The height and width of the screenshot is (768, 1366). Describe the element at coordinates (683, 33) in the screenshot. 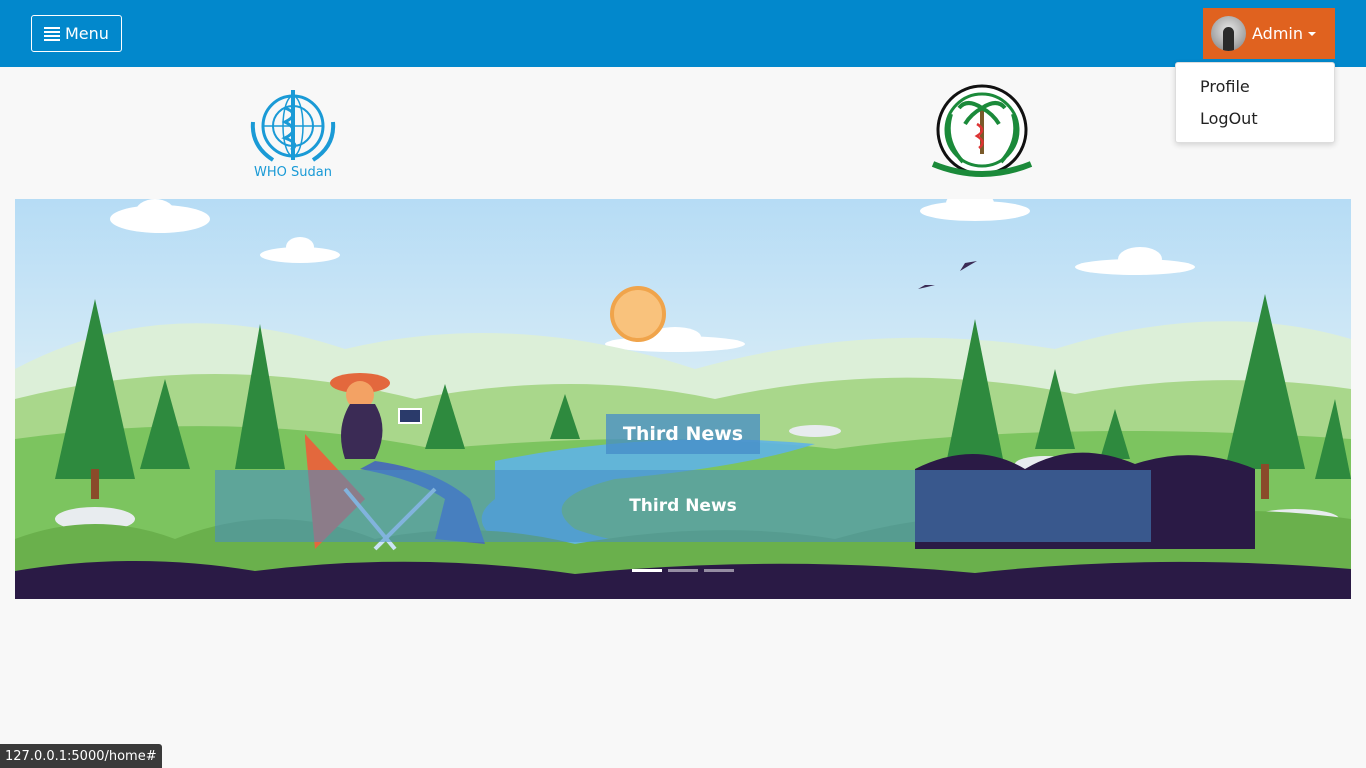

I see `top-navbar: Menu Admin` at that location.